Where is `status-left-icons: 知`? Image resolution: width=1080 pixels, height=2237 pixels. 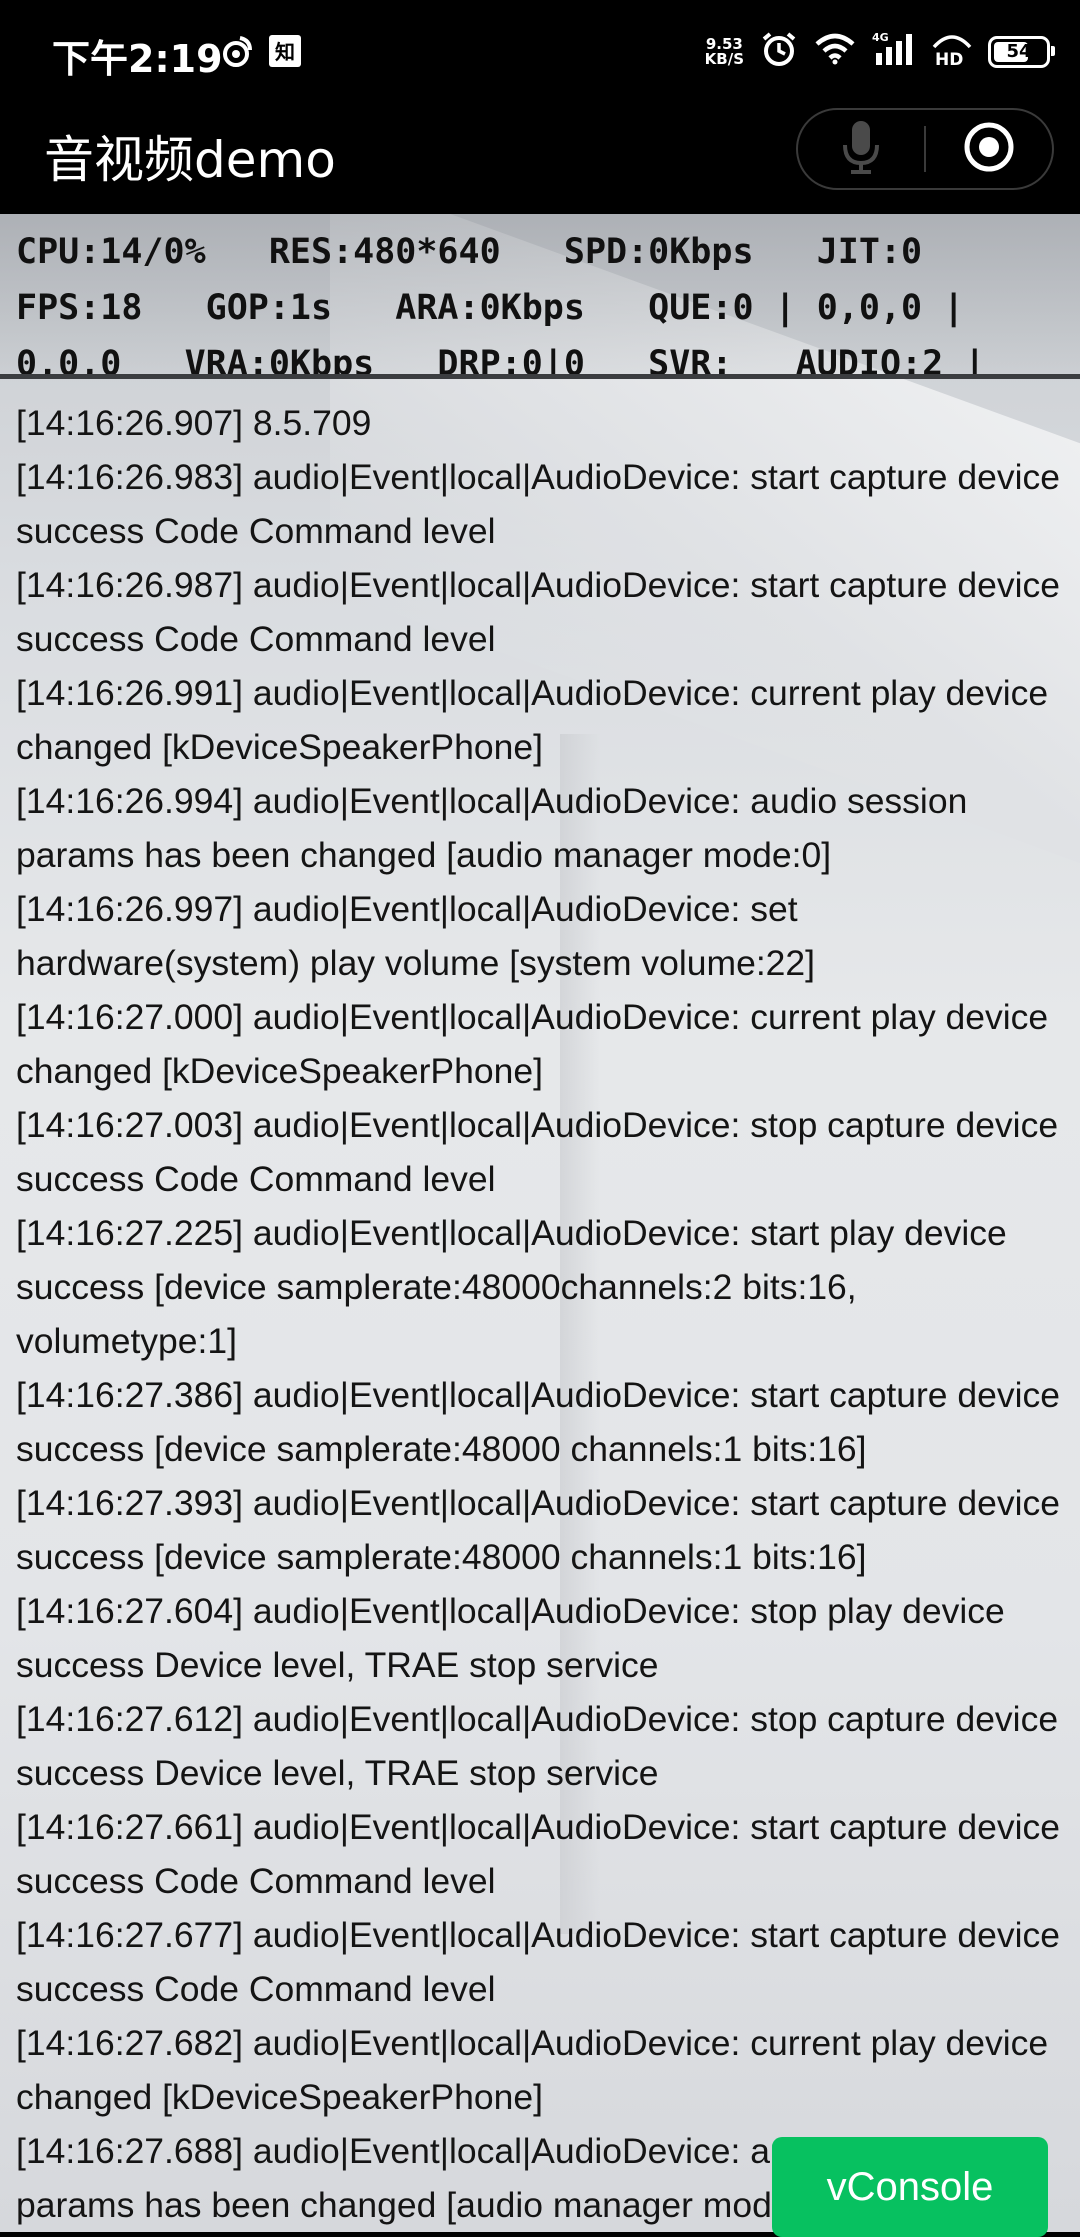
status-left-icons: 知 is located at coordinates (260, 54).